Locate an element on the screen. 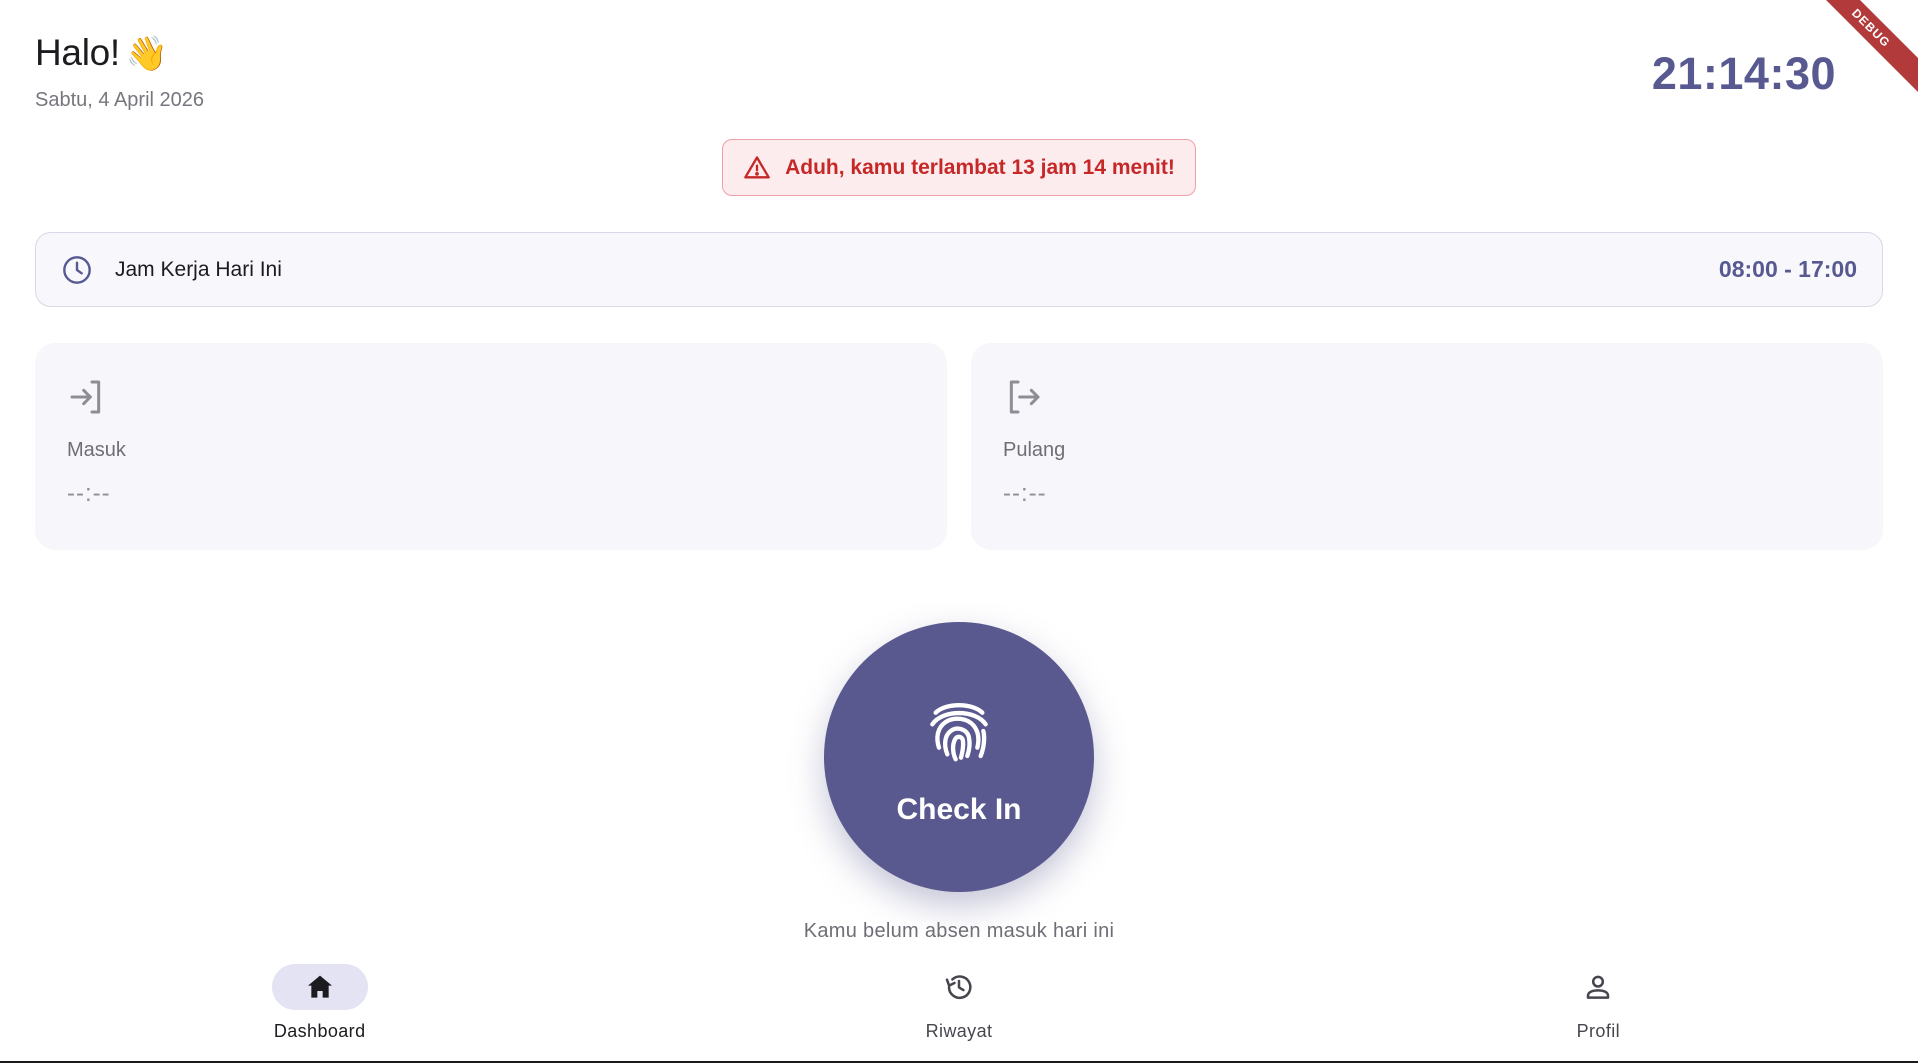 Image resolution: width=1918 pixels, height=1063 pixels. clock-icon is located at coordinates (77, 269).